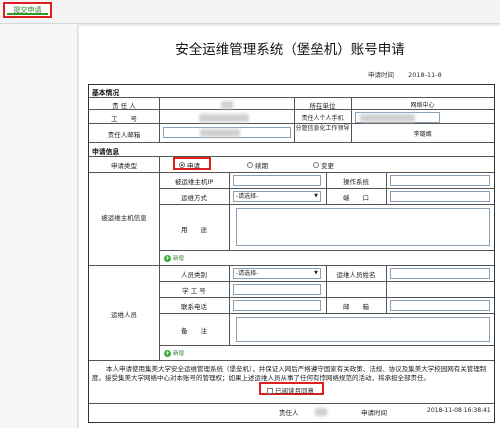  What do you see at coordinates (227, 105) in the screenshot?
I see `person-value-redacted` at bounding box center [227, 105].